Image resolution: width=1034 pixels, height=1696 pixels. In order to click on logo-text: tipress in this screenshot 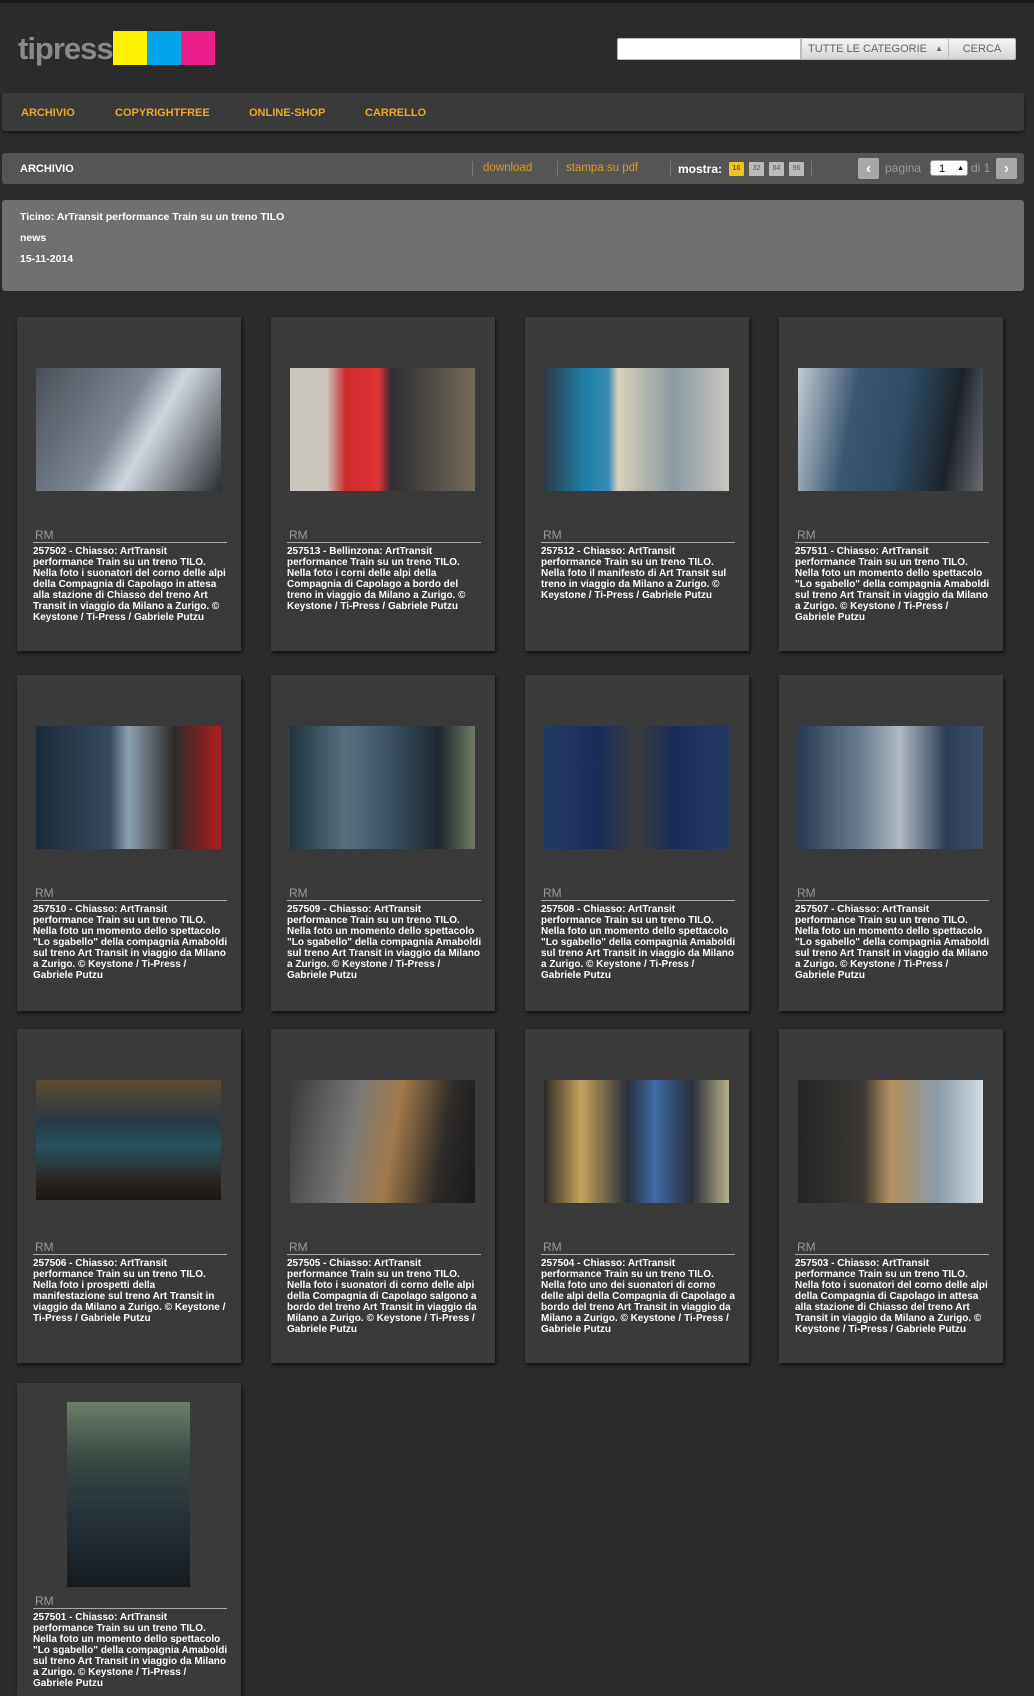, I will do `click(66, 48)`.